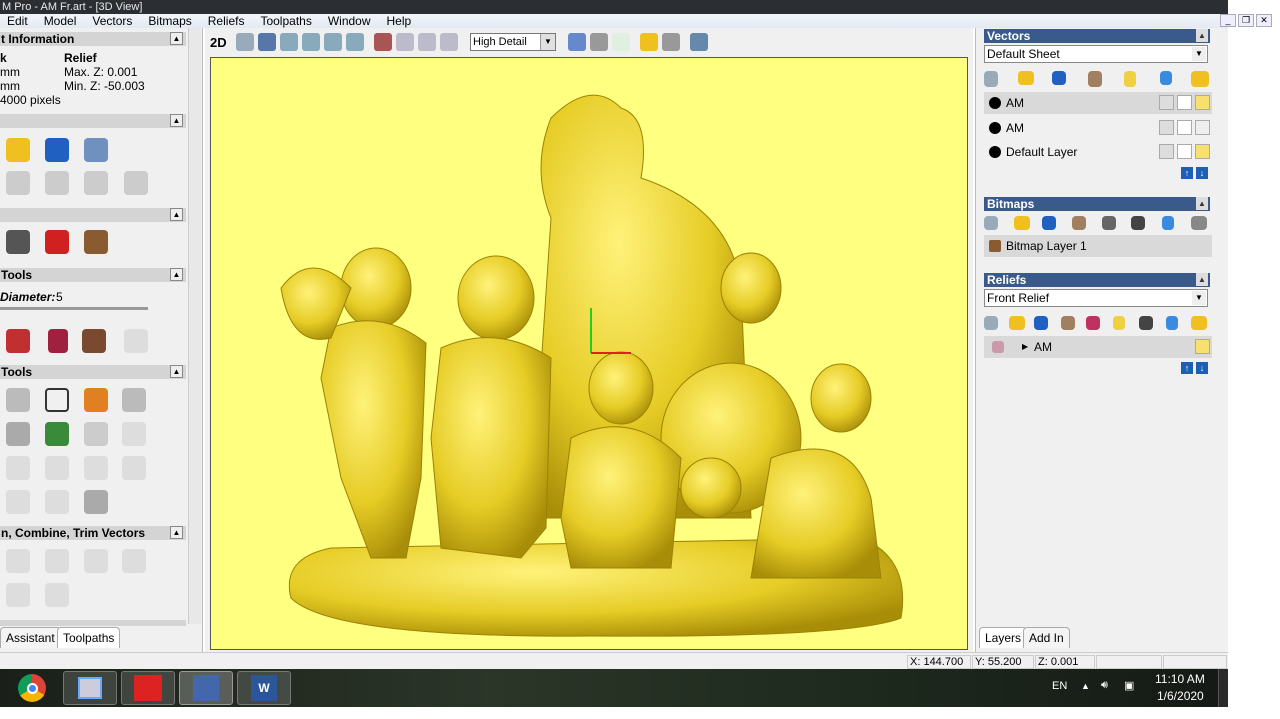 This screenshot has height=719, width=1280. Describe the element at coordinates (18, 21) in the screenshot. I see `menu-edit: Edit` at that location.